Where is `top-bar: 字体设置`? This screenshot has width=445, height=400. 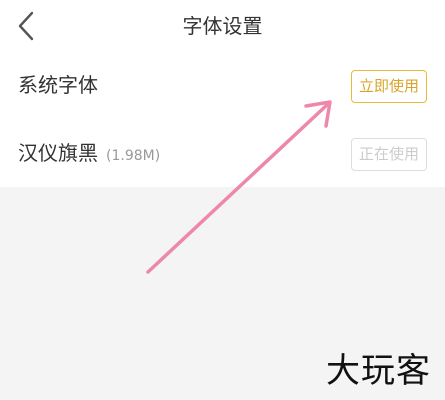
top-bar: 字体设置 is located at coordinates (222, 26).